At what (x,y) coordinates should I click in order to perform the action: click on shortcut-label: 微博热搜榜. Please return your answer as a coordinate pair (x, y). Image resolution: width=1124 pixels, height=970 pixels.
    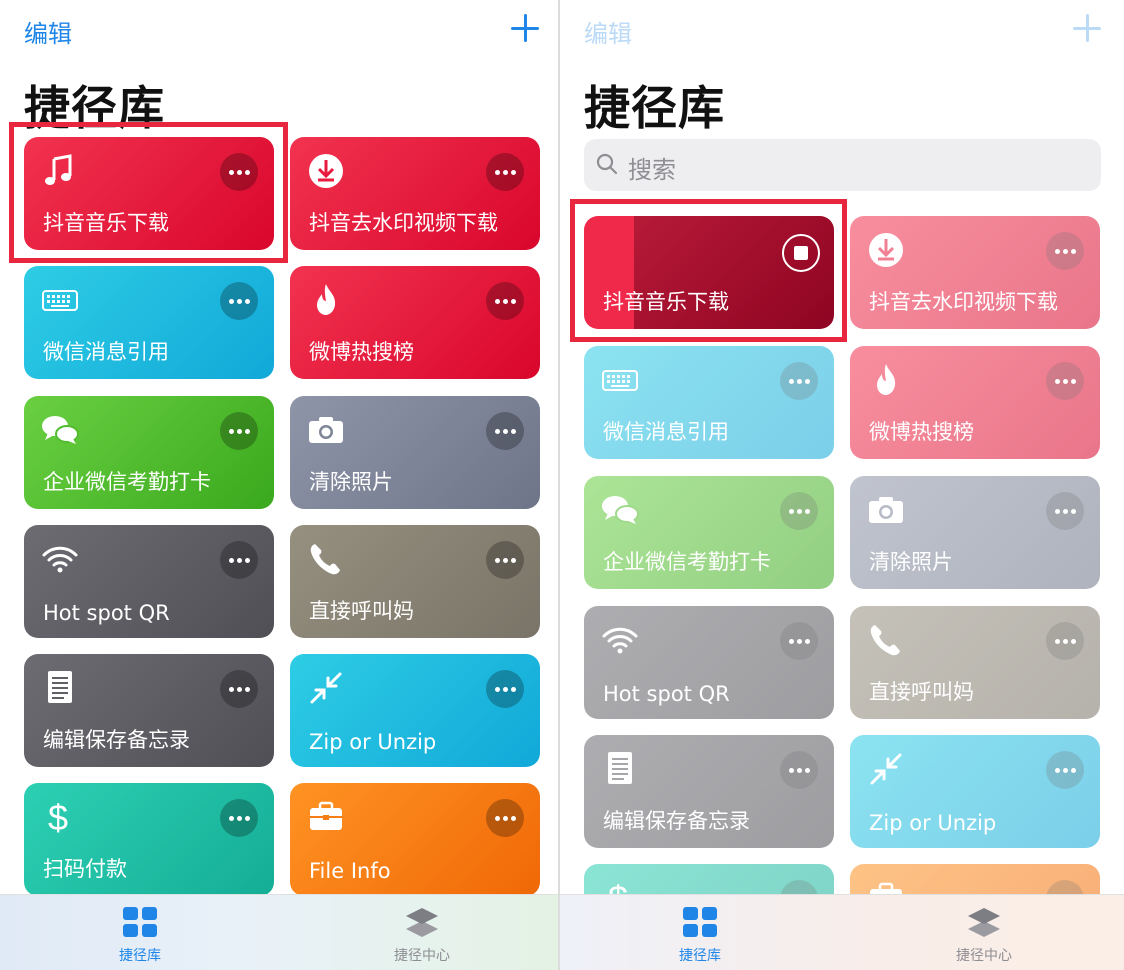
    Looking at the image, I should click on (361, 352).